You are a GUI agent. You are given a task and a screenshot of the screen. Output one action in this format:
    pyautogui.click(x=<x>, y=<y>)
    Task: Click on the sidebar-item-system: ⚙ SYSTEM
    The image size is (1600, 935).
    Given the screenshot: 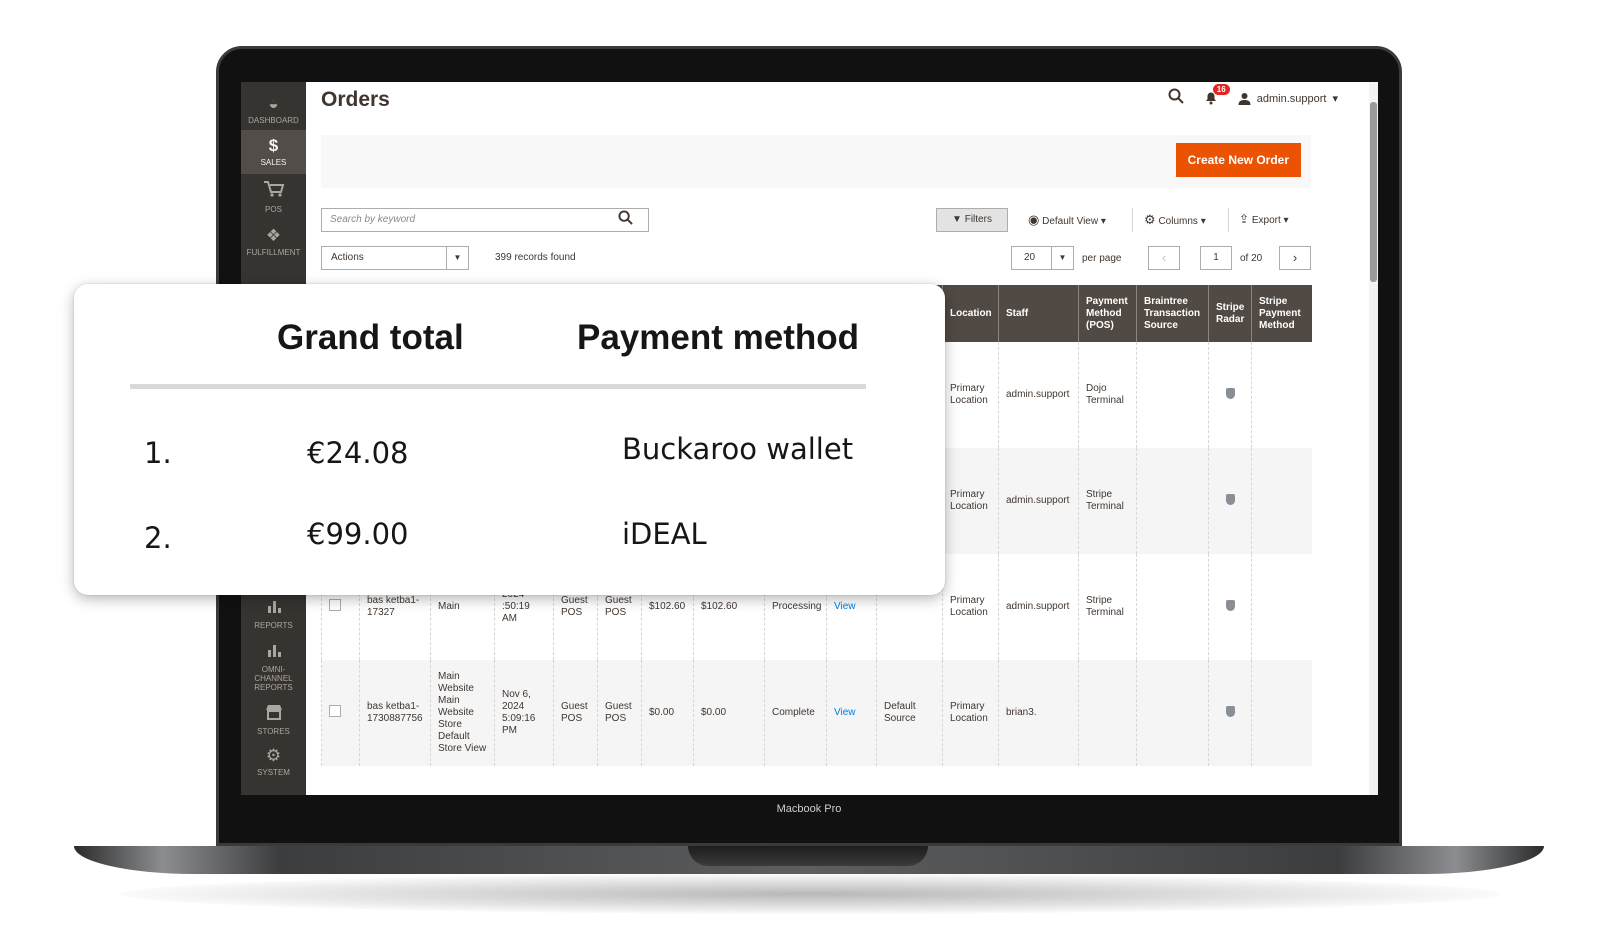 What is the action you would take?
    pyautogui.click(x=273, y=764)
    